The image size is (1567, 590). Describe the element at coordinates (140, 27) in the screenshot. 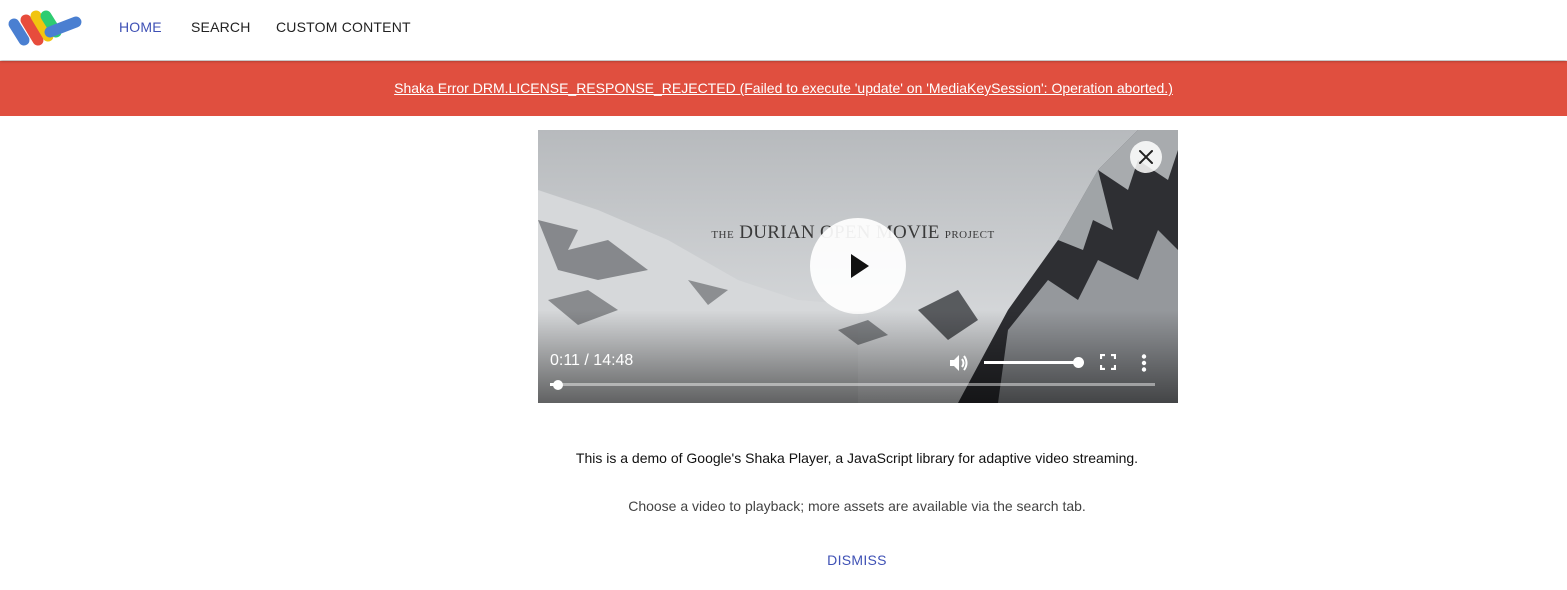

I see `nav-home: HOME` at that location.